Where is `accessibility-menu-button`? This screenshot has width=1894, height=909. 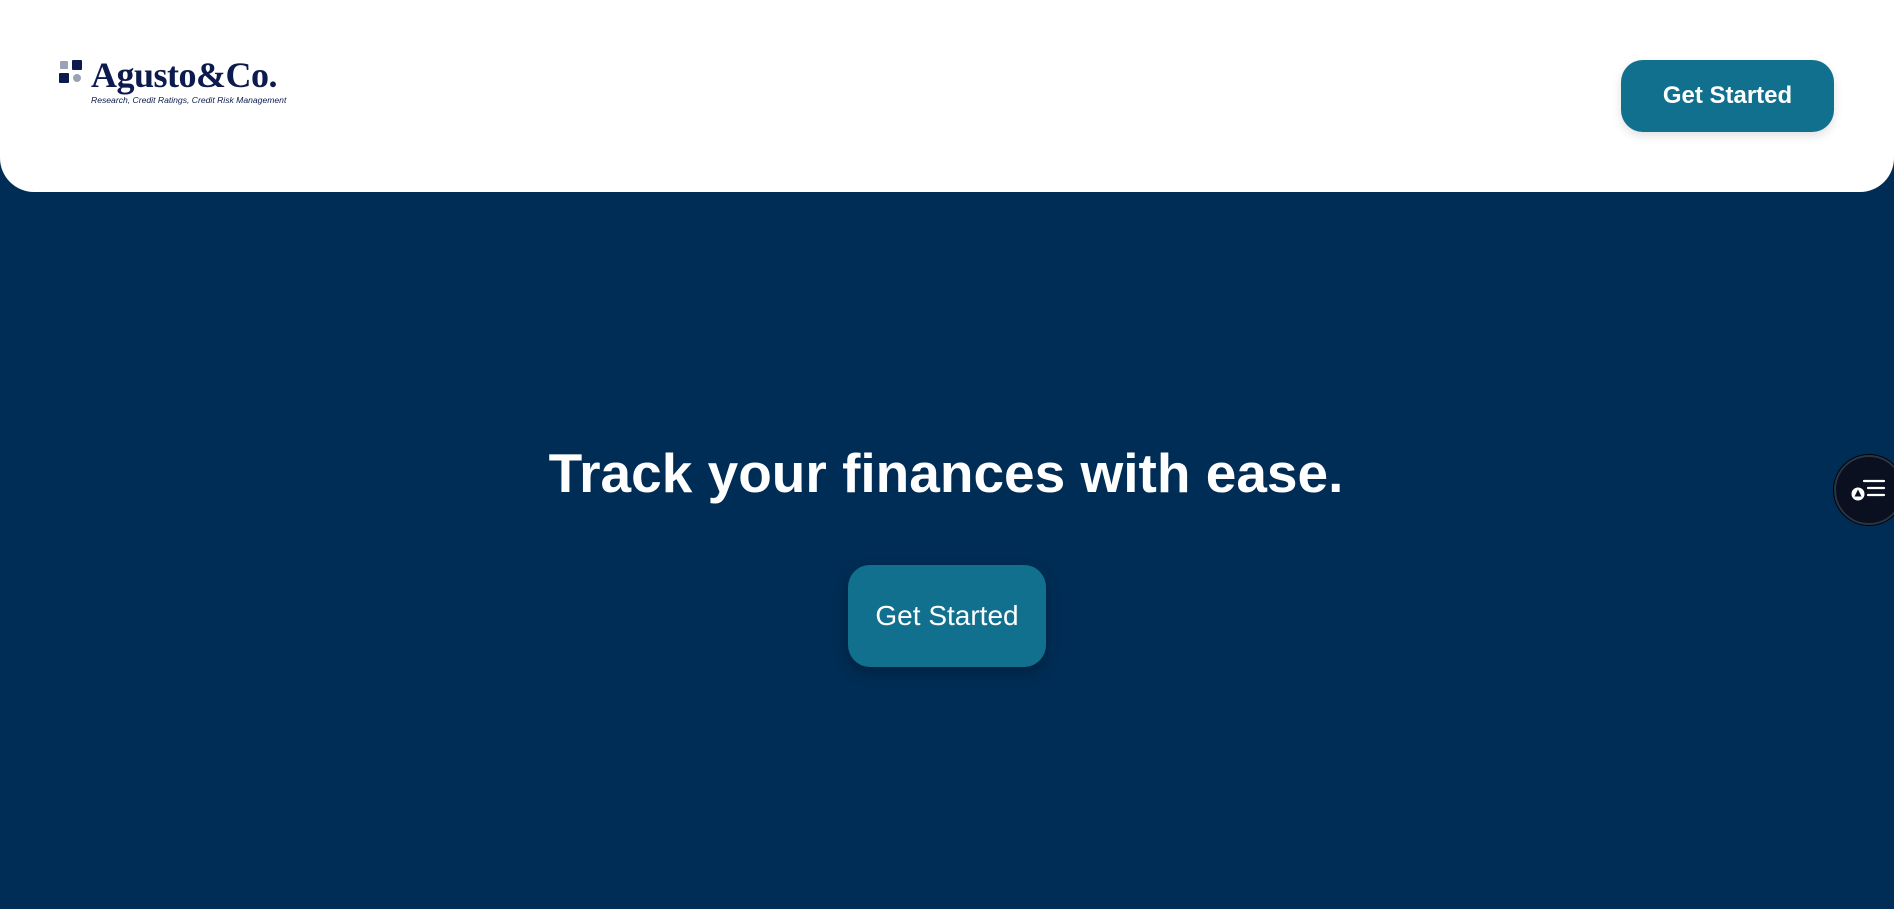
accessibility-menu-button is located at coordinates (1864, 490).